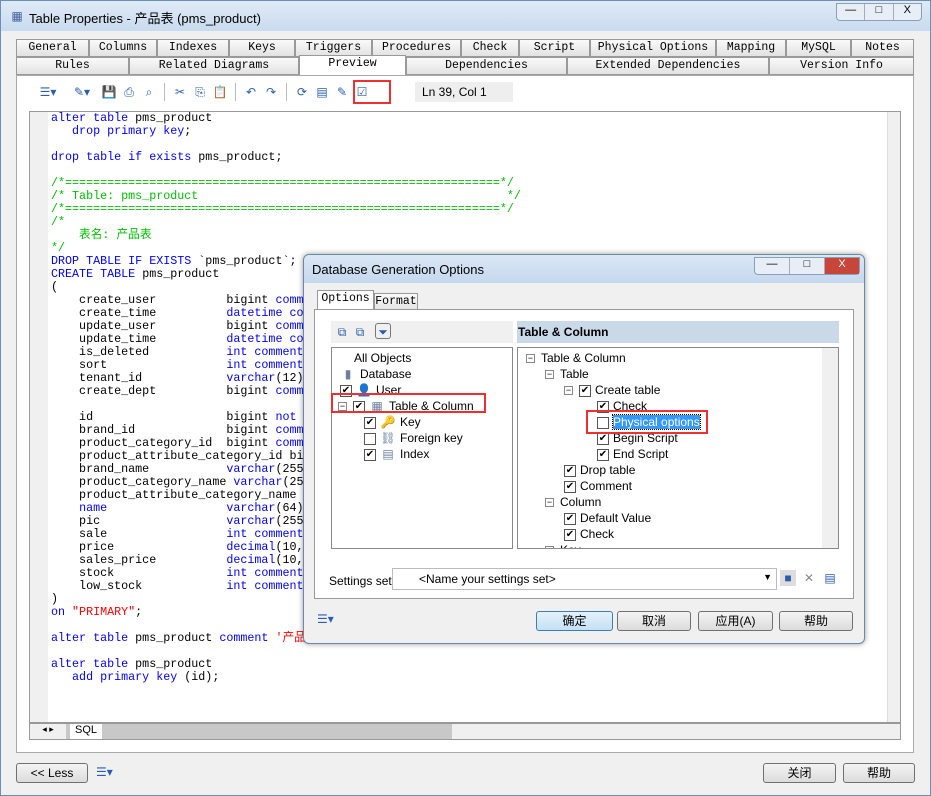 Image resolution: width=931 pixels, height=796 pixels. Describe the element at coordinates (342, 332) in the screenshot. I see `select-all-icon: ⧉` at that location.